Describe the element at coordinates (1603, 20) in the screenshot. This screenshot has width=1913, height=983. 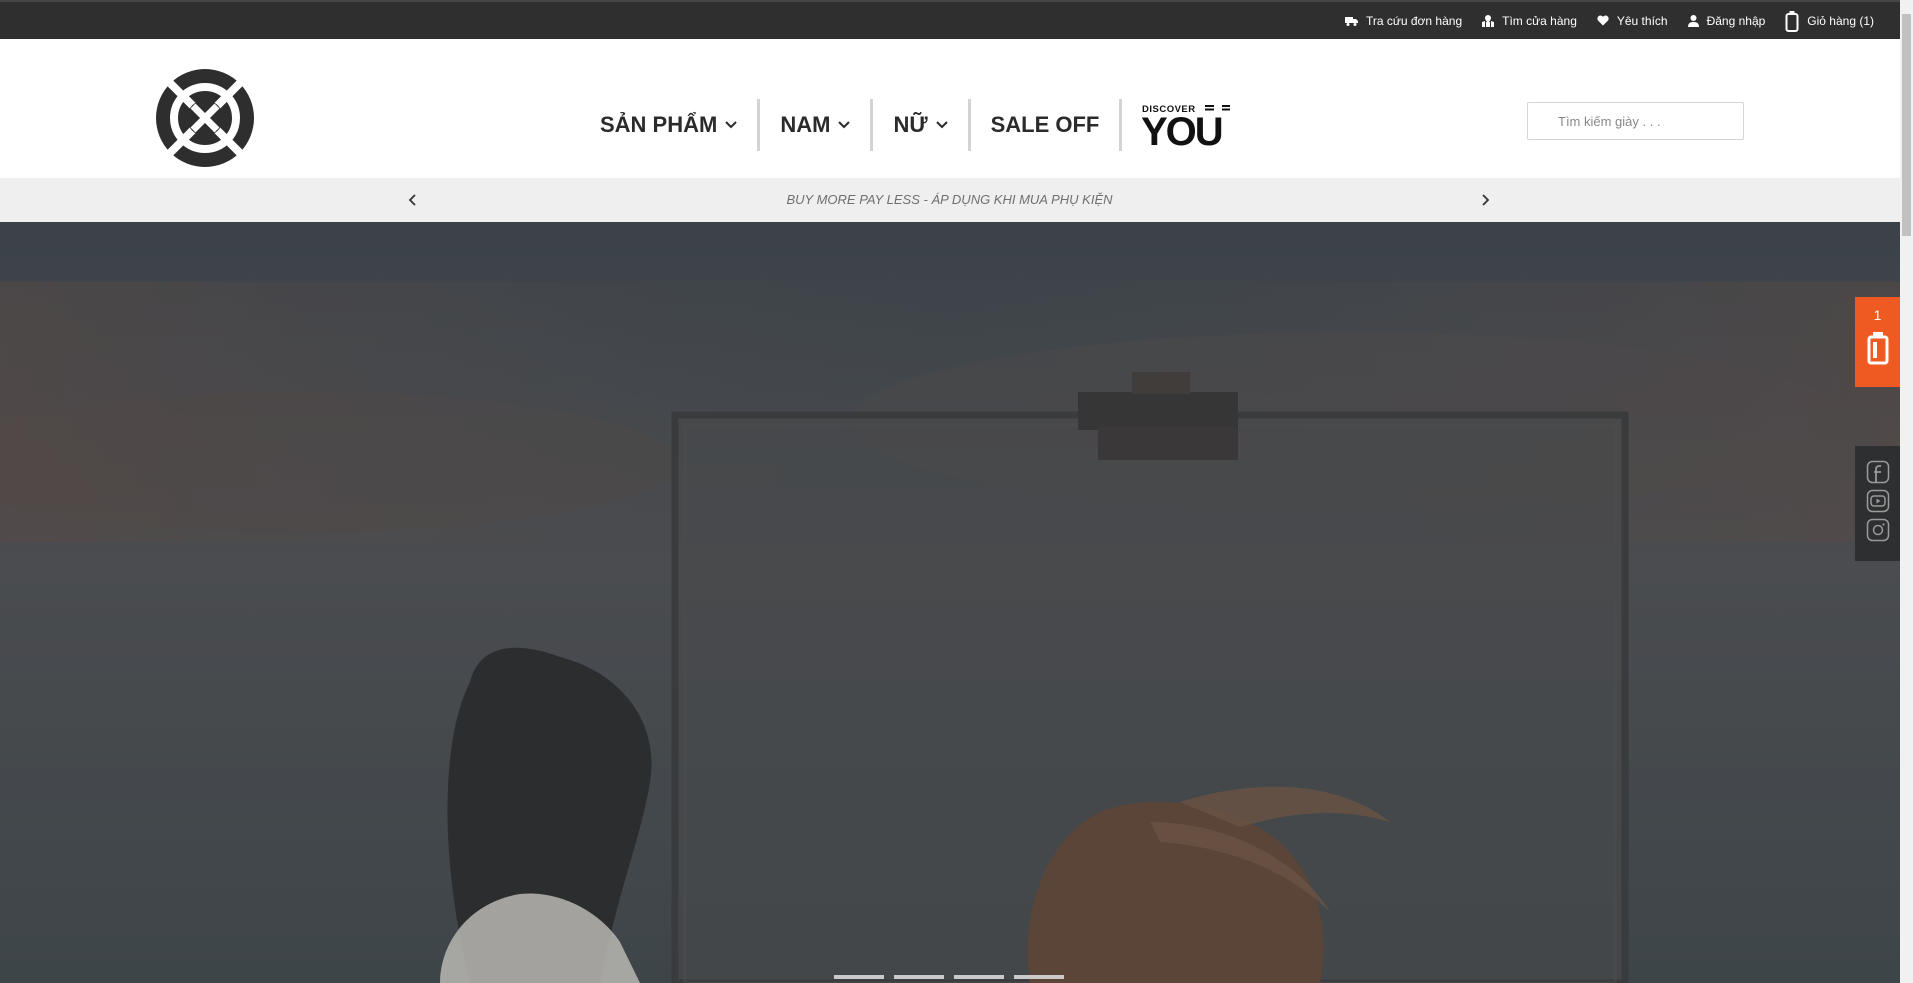
I see `heart-icon` at that location.